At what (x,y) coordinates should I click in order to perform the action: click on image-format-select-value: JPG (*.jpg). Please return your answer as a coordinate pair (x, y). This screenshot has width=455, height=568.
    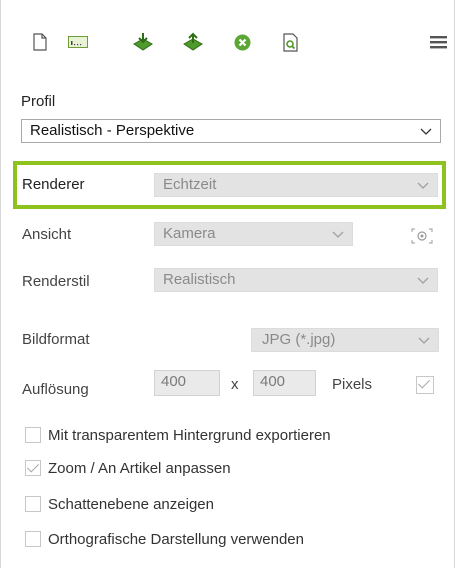
    Looking at the image, I should click on (299, 339).